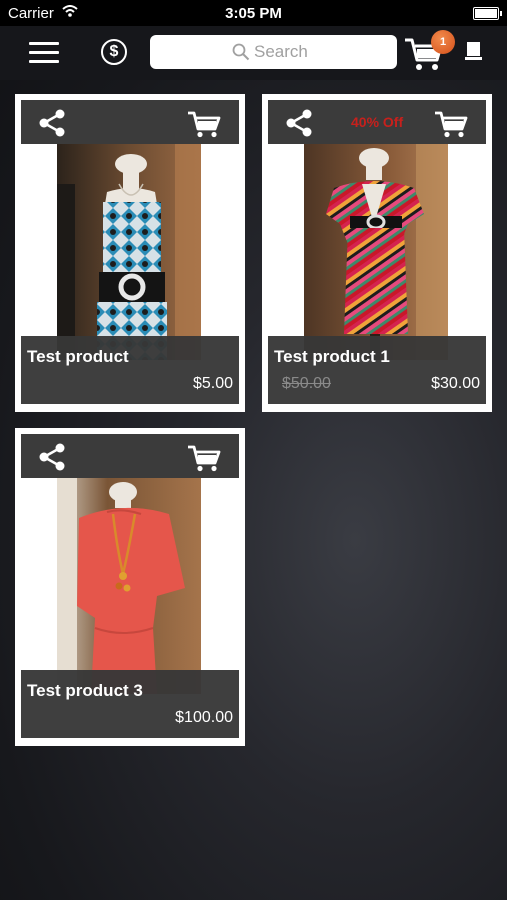  Describe the element at coordinates (114, 52) in the screenshot. I see `dollar-icon: $` at that location.